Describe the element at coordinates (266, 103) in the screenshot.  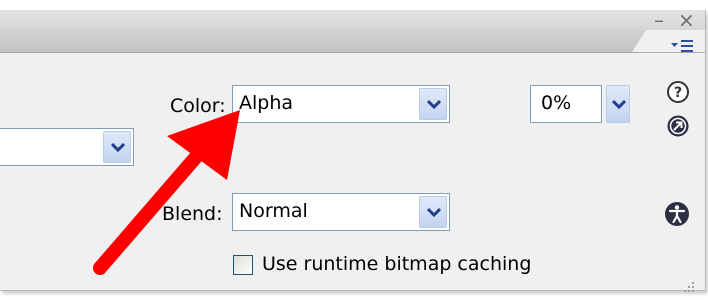
I see `color-dropdown-value: Alpha` at that location.